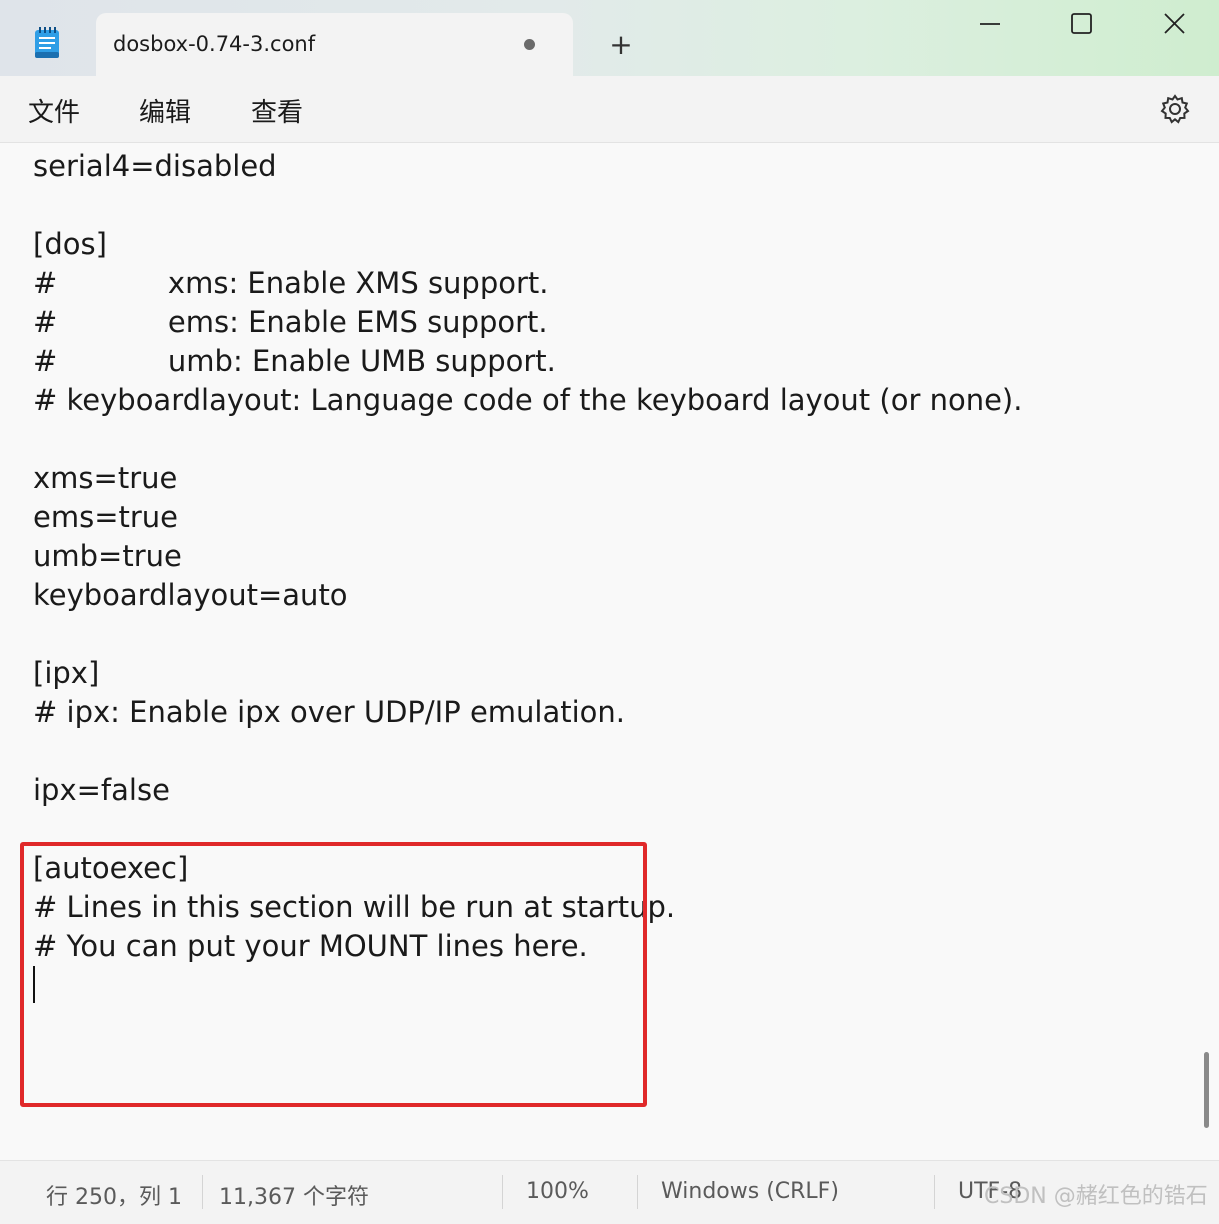 Image resolution: width=1219 pixels, height=1224 pixels. Describe the element at coordinates (107, 556) in the screenshot. I see `editor-line: umb=true` at that location.